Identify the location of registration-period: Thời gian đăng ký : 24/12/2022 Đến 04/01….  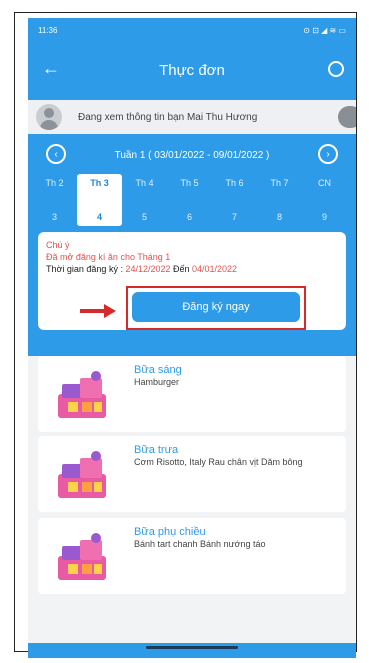
(192, 269).